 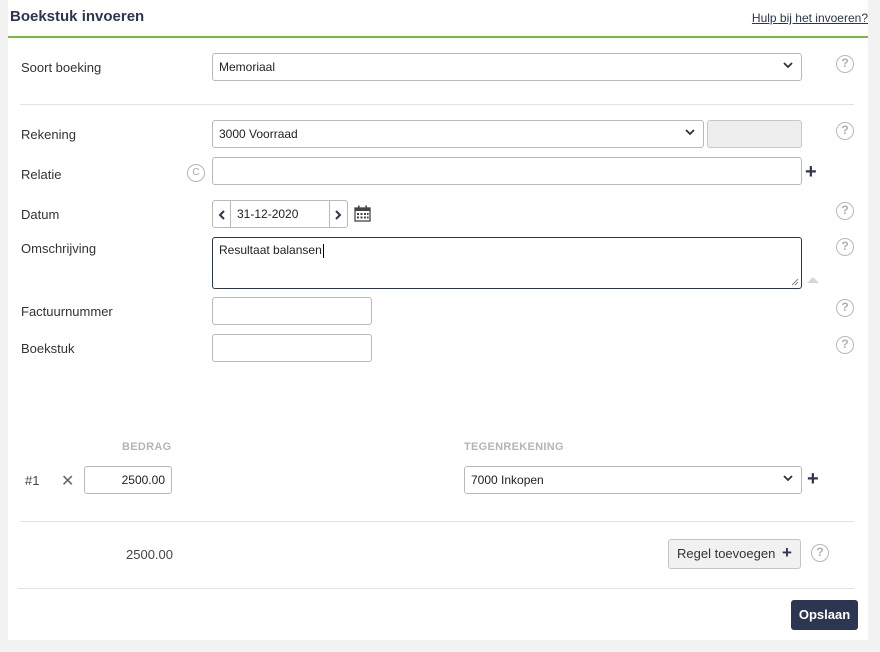 What do you see at coordinates (77, 16) in the screenshot?
I see `page-title: Boekstuk invoeren` at bounding box center [77, 16].